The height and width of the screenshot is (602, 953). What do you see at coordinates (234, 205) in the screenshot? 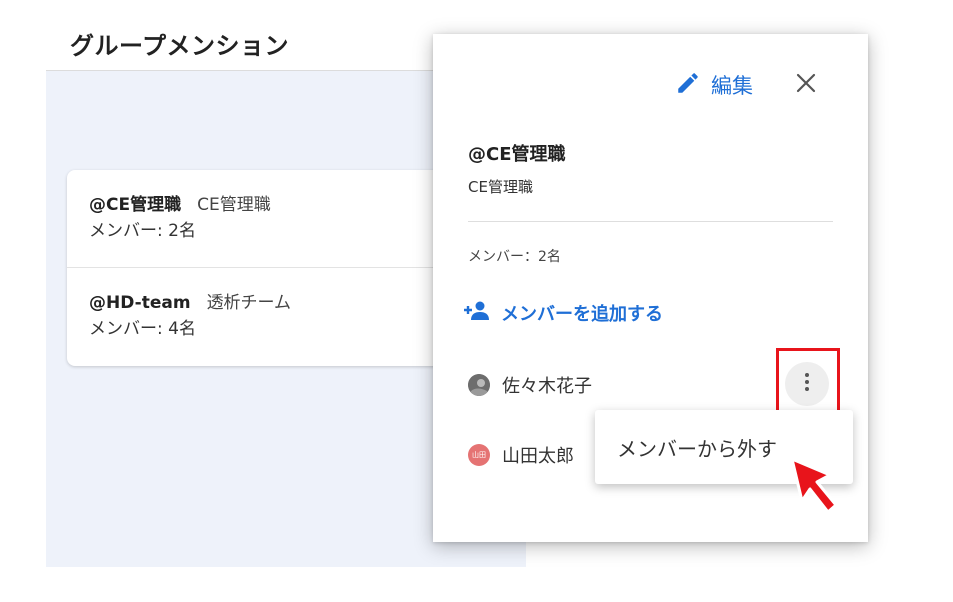
I see `group-name: CE管理職` at bounding box center [234, 205].